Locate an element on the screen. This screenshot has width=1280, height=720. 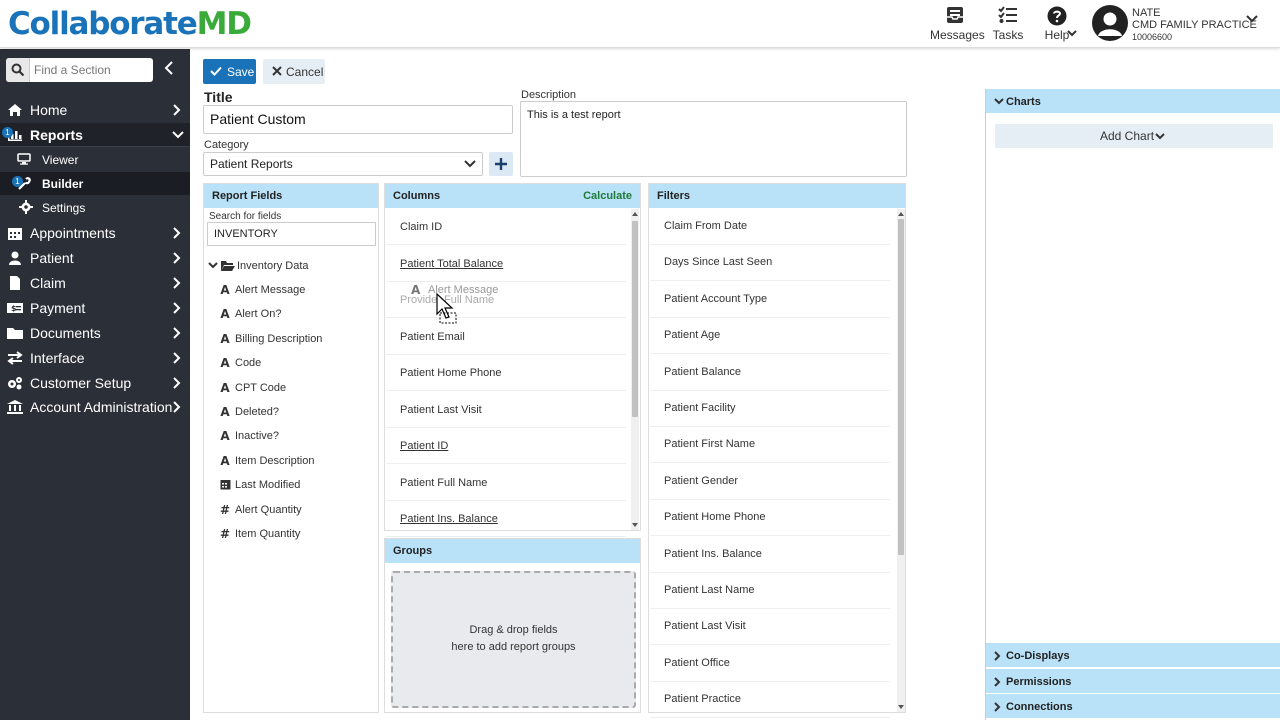
sidebar-item-customer-setup: Customer Setup is located at coordinates (95, 383).